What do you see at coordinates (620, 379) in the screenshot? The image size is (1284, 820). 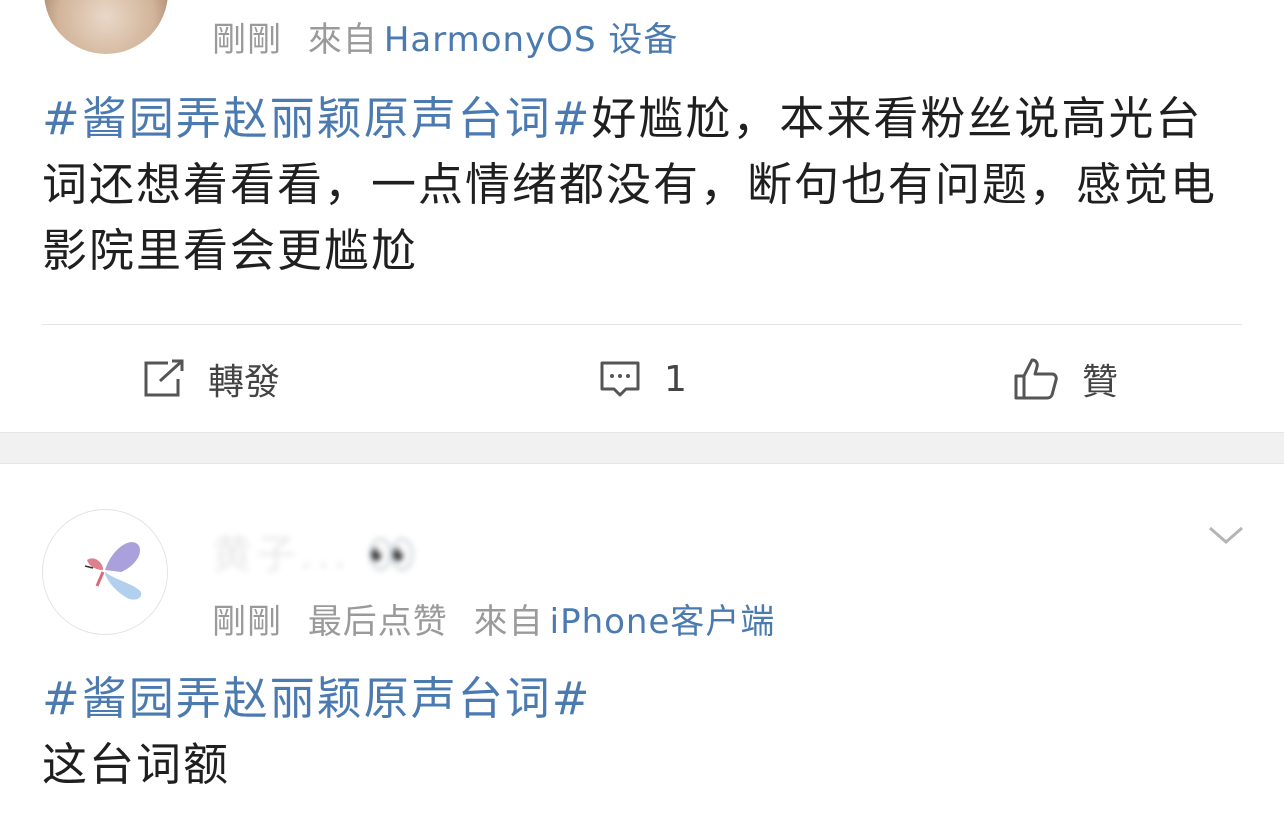 I see `comment-icon` at bounding box center [620, 379].